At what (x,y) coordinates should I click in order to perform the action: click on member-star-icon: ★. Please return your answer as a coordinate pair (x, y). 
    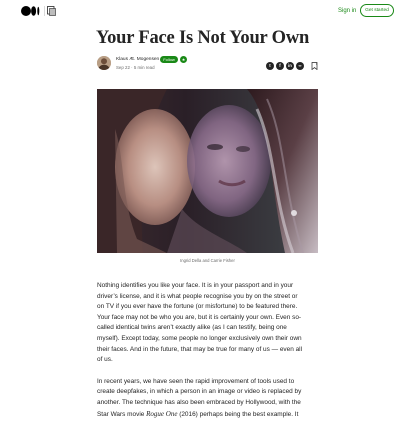
    Looking at the image, I should click on (183, 59).